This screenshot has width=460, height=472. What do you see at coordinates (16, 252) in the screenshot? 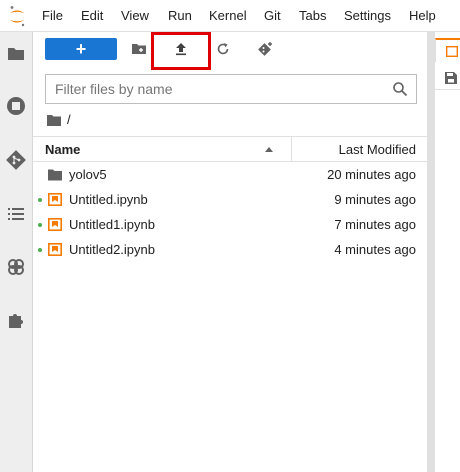
I see `activity-bar` at bounding box center [16, 252].